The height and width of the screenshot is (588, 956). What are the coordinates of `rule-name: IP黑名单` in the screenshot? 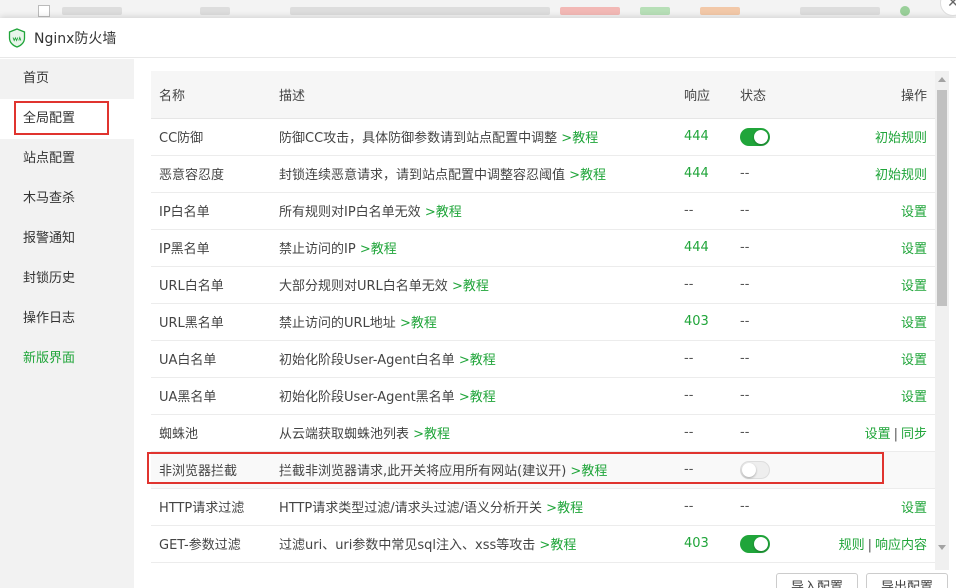 It's located at (215, 248).